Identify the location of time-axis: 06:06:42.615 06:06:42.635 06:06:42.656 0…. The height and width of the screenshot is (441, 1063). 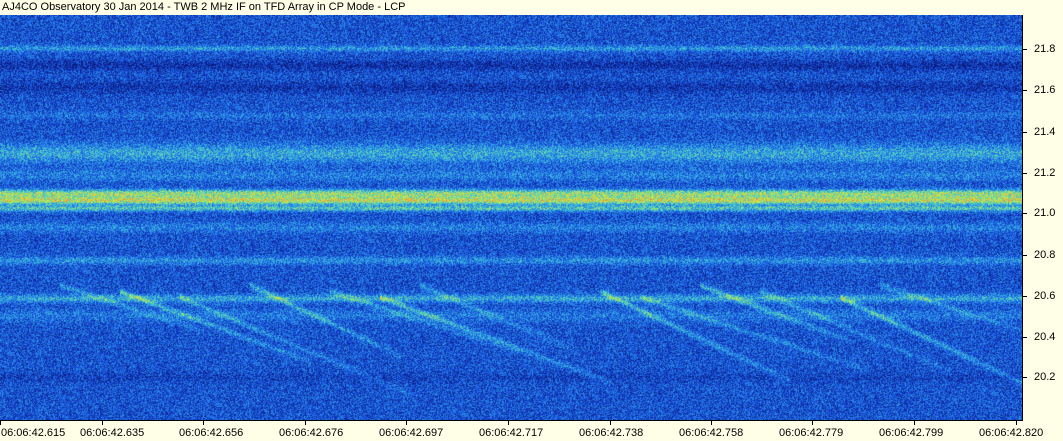
(531, 430).